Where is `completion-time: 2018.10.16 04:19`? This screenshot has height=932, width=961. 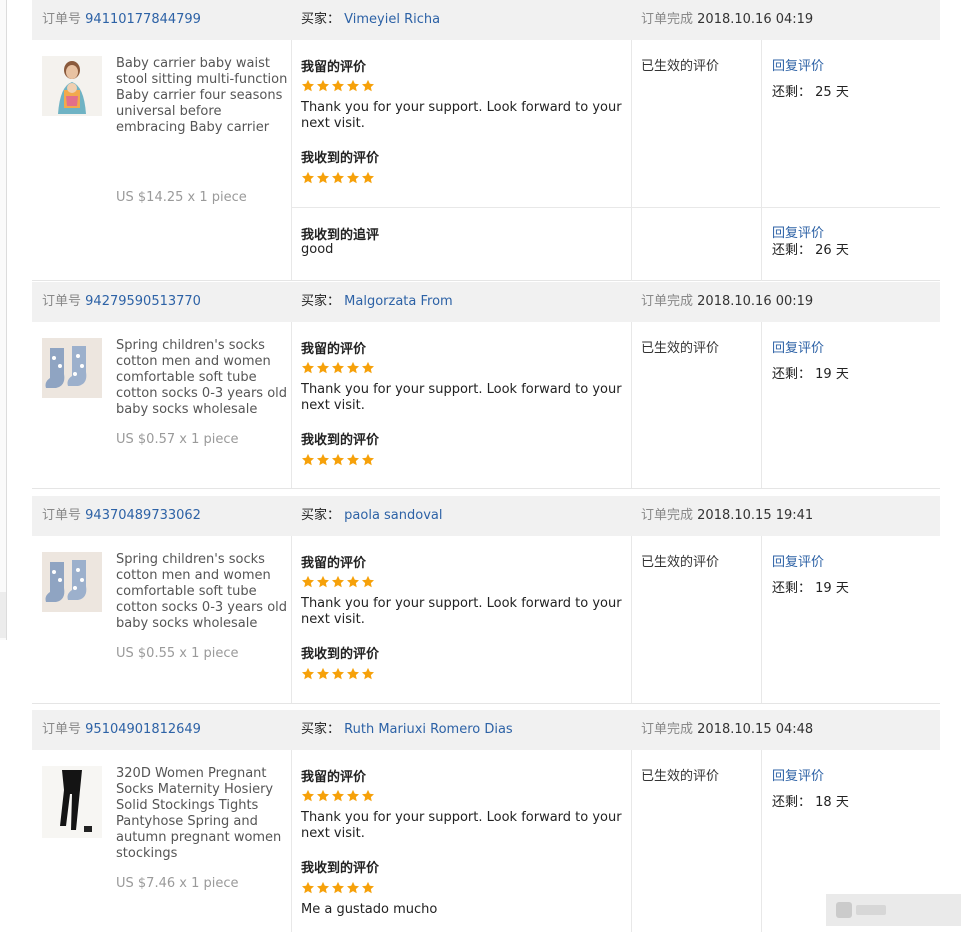
completion-time: 2018.10.16 04:19 is located at coordinates (755, 19).